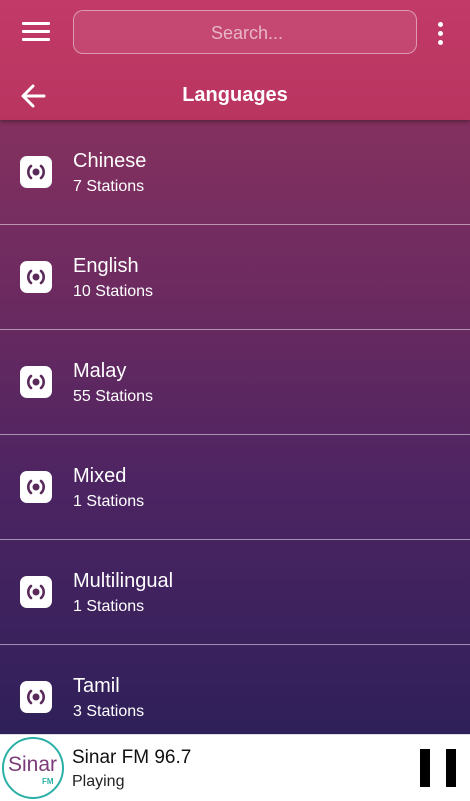  What do you see at coordinates (132, 757) in the screenshot?
I see `now-playing-station: Sinar FM 96.7` at bounding box center [132, 757].